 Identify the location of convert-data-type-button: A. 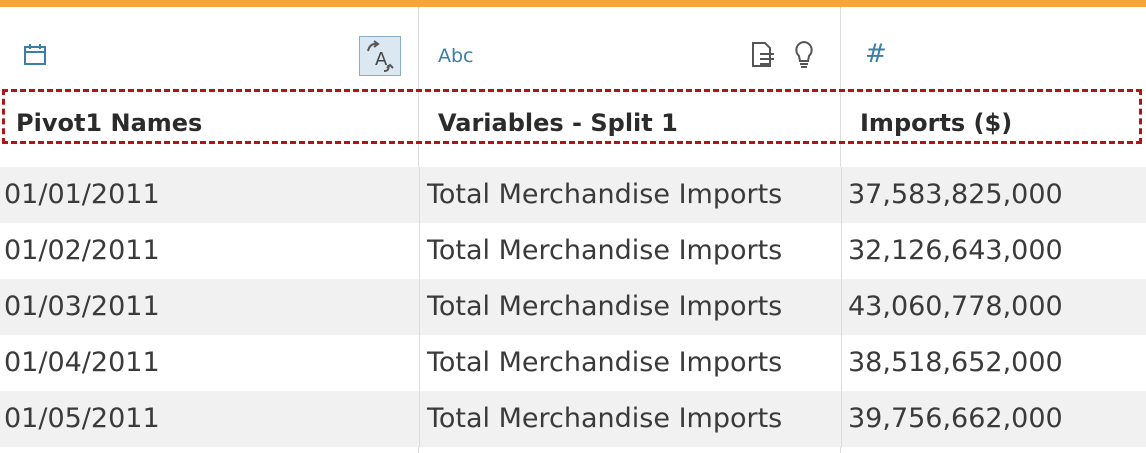
(380, 56).